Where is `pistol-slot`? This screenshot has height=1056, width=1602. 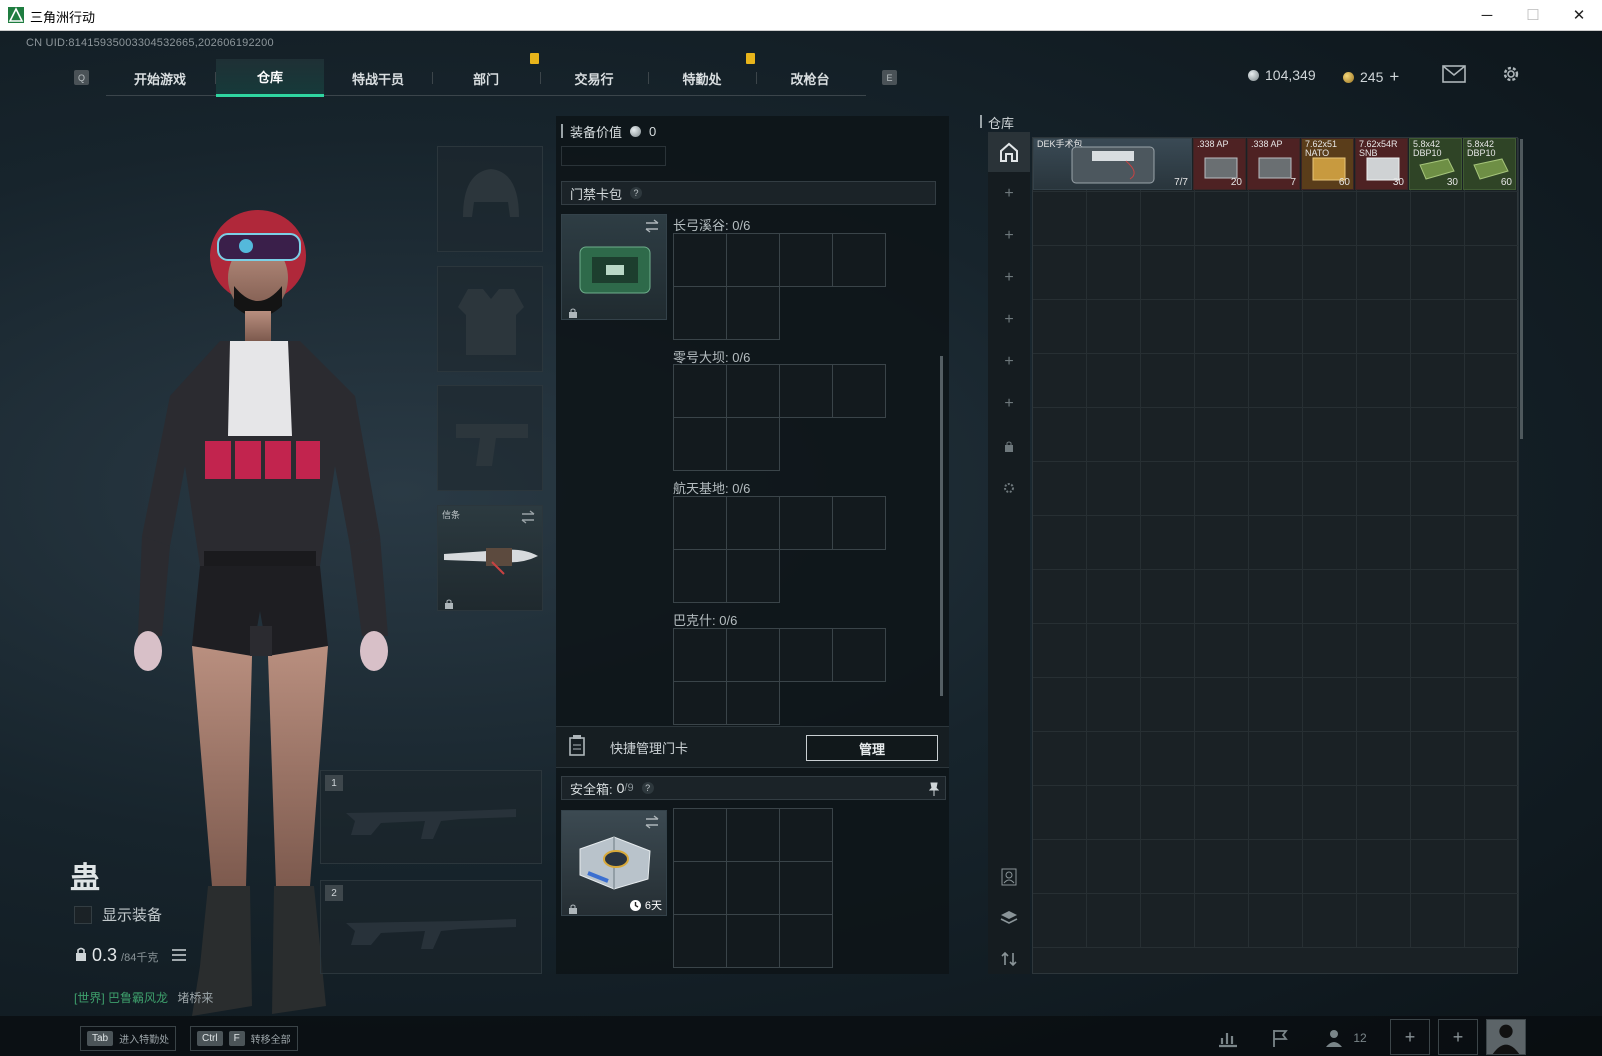 pistol-slot is located at coordinates (490, 438).